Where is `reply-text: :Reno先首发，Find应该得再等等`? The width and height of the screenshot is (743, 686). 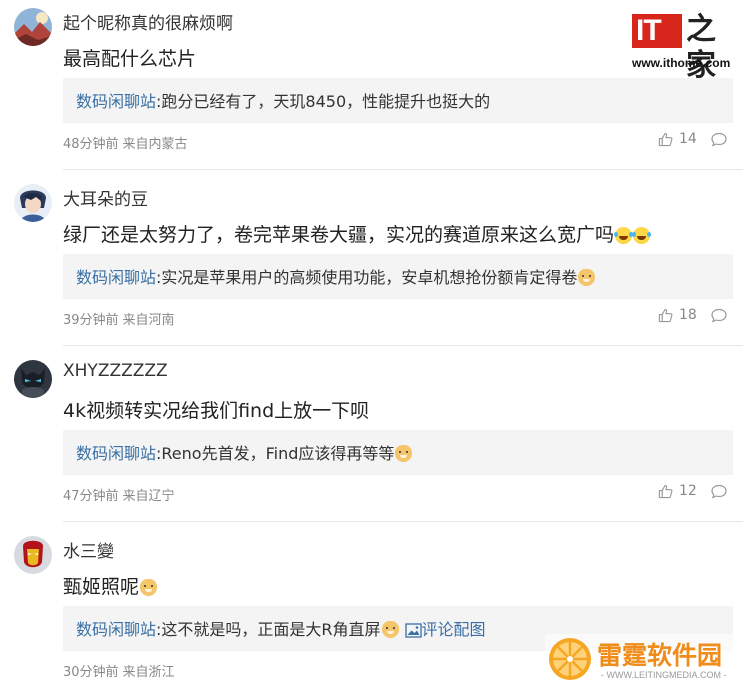 reply-text: :Reno先首发，Find应该得再等等 is located at coordinates (275, 453).